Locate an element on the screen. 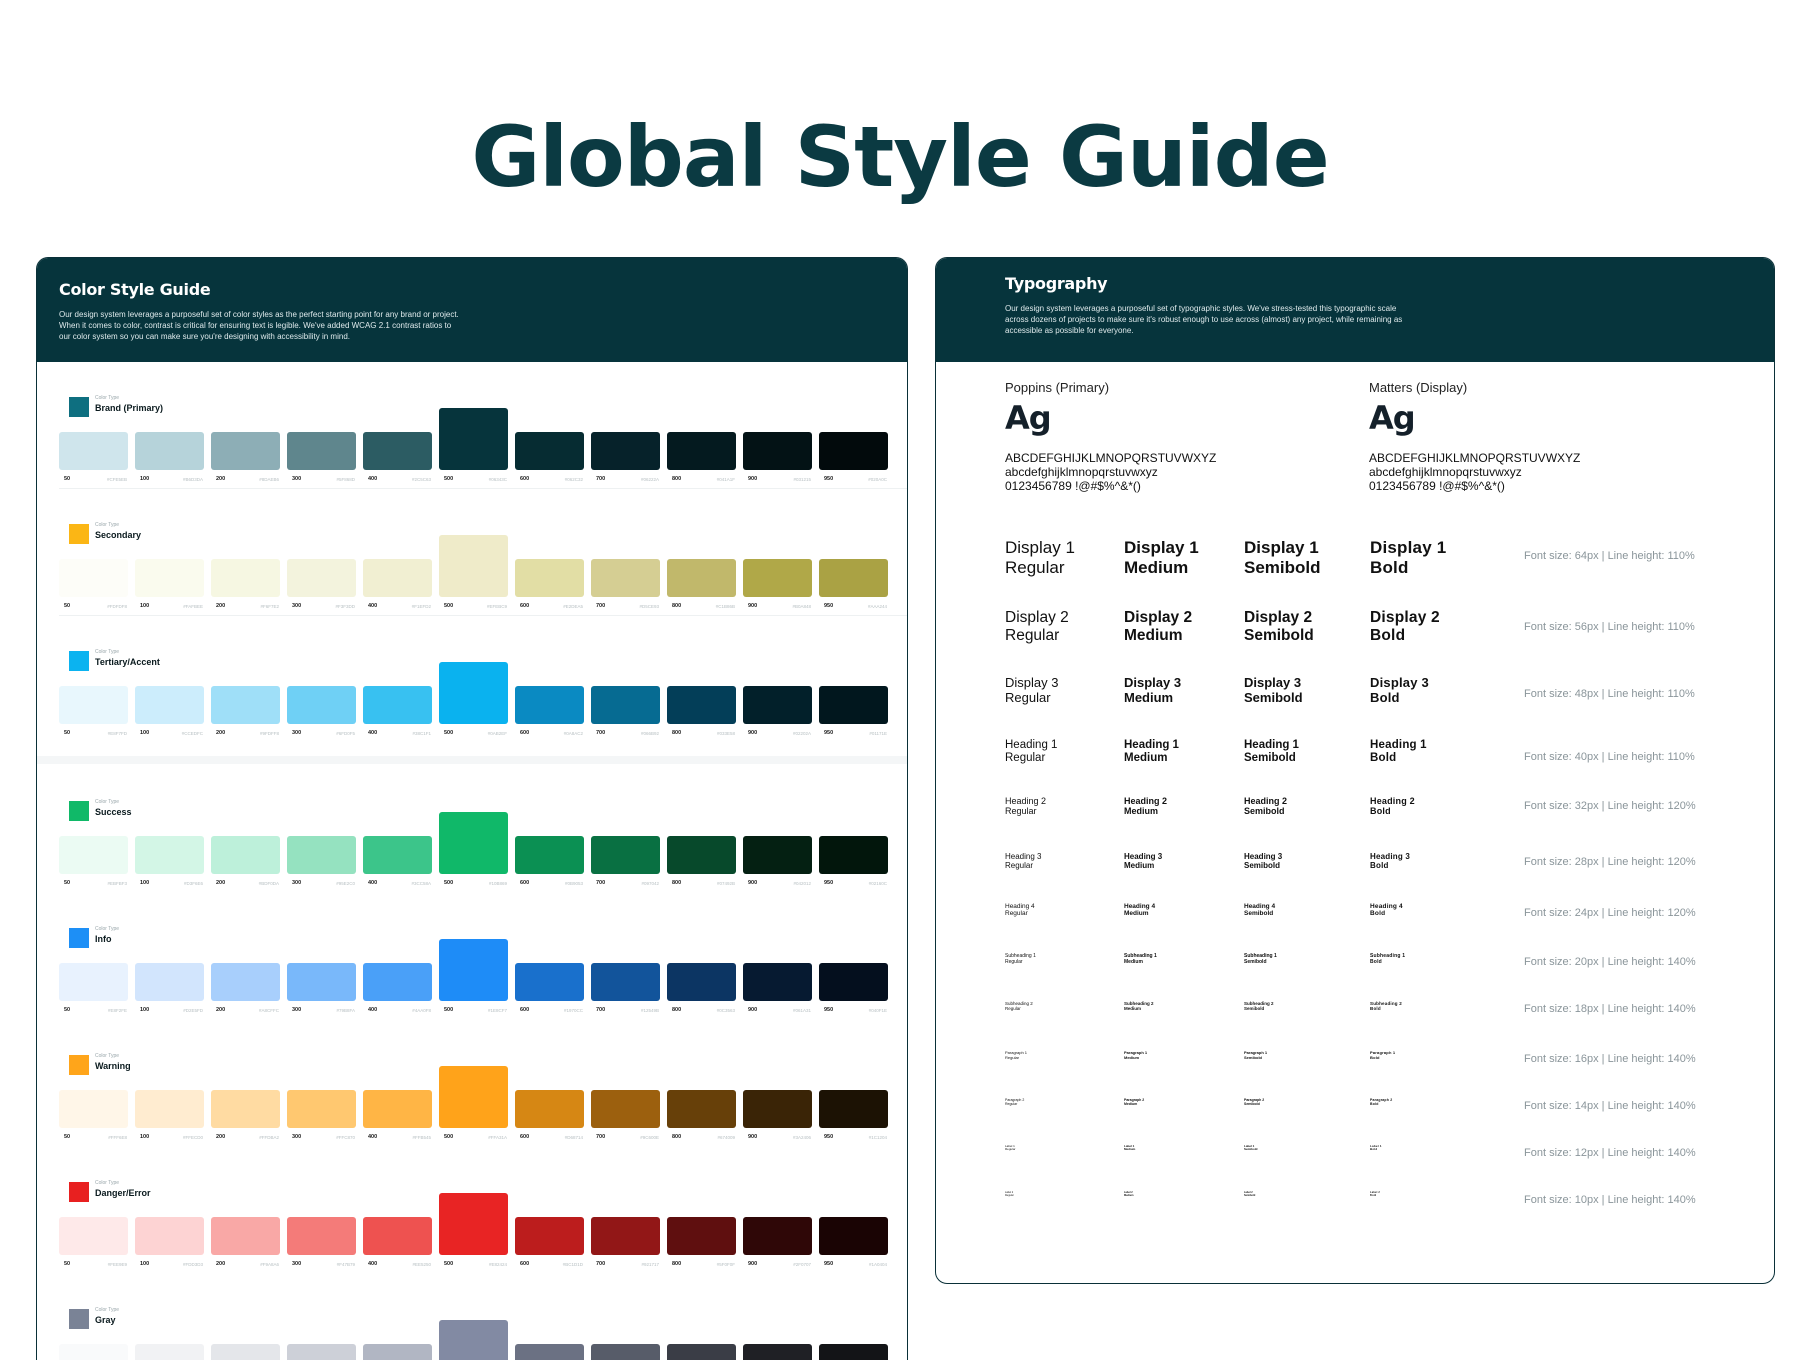  swatch-hex-label: #BC1D1D is located at coordinates (572, 1264).